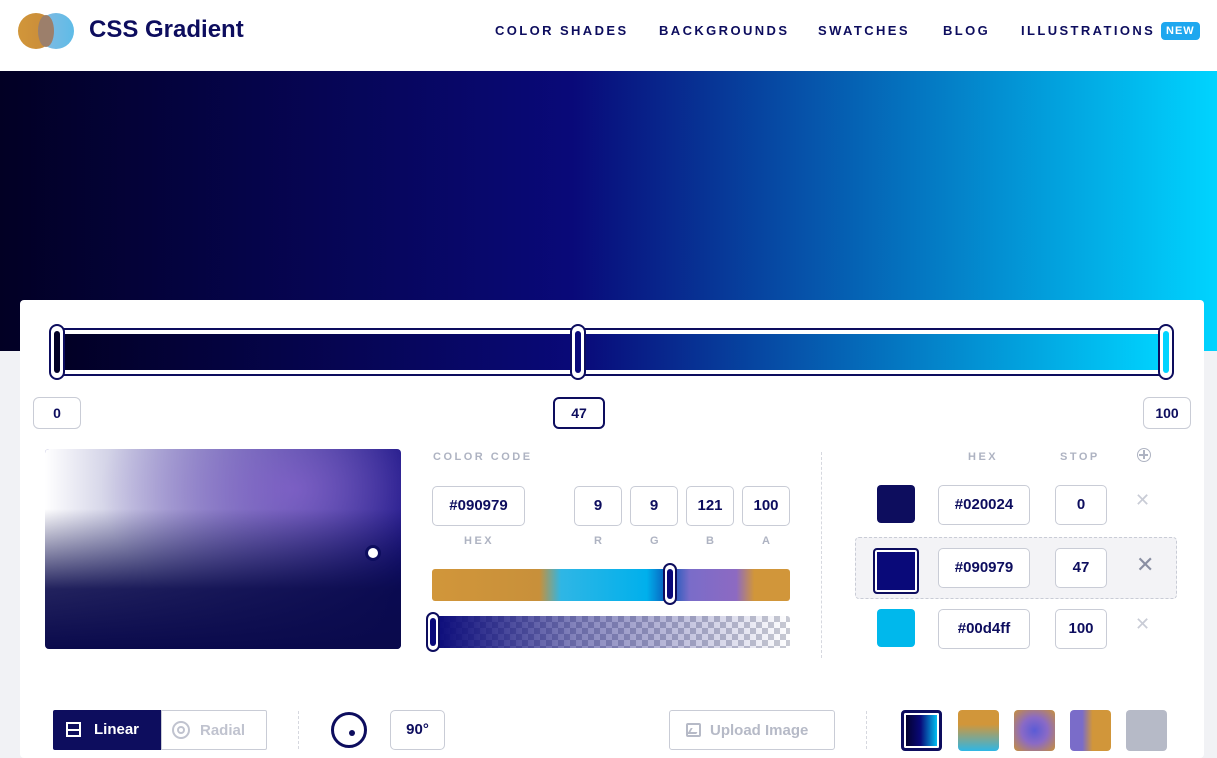 The height and width of the screenshot is (758, 1217). I want to click on angle-dial, so click(349, 730).